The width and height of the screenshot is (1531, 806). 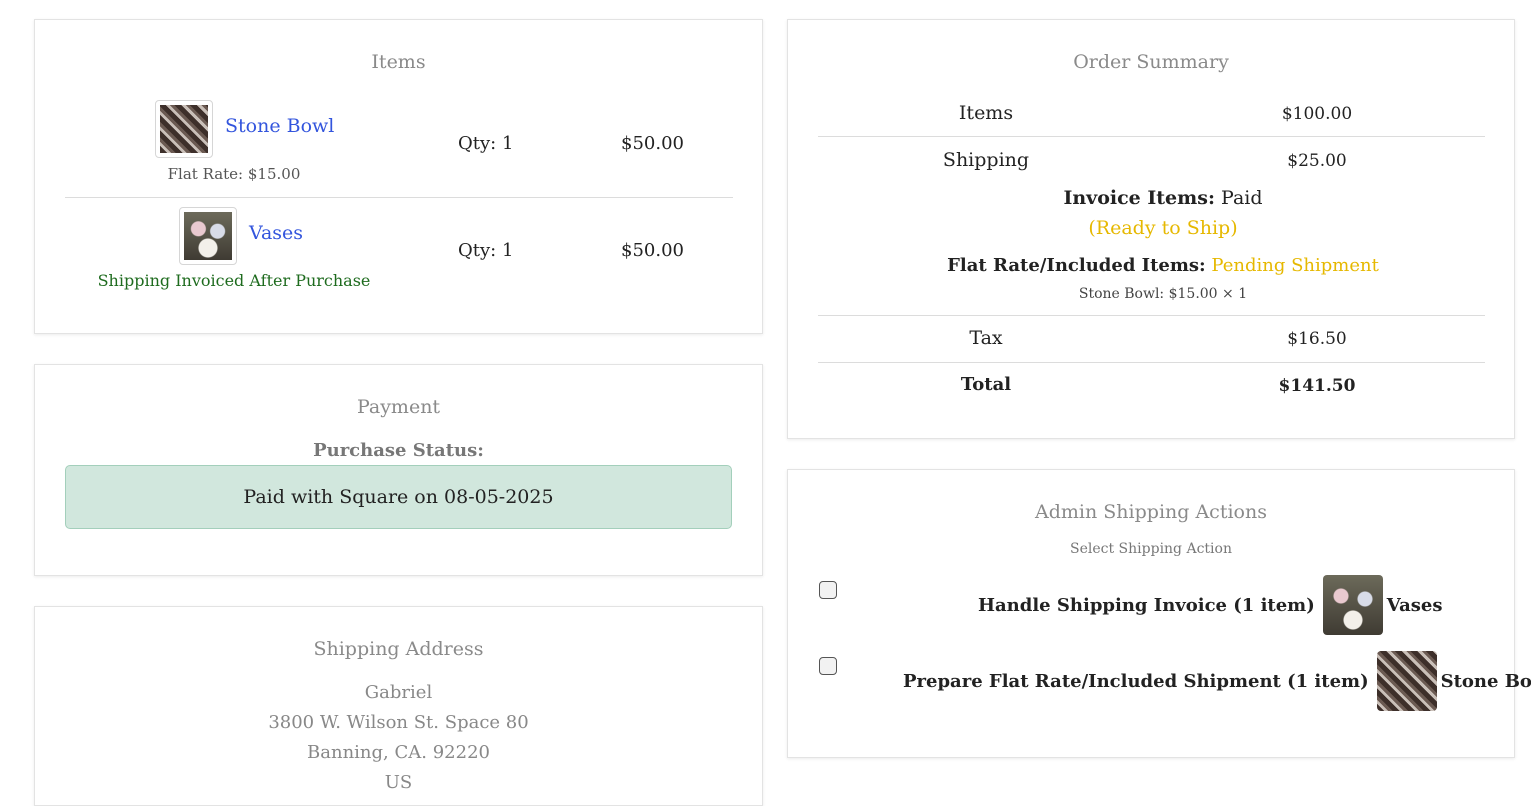 I want to click on prepare-flat-rate-shipment-checkbox, so click(x=828, y=666).